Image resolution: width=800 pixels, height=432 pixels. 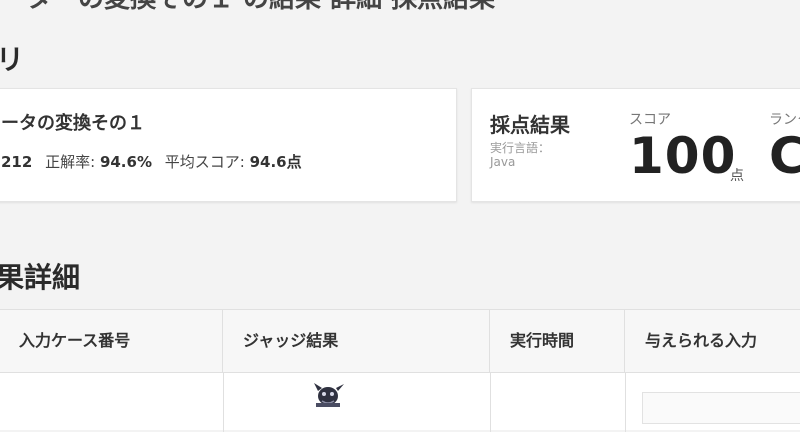 What do you see at coordinates (557, 341) in the screenshot?
I see `col-exec-time: 実行時間` at bounding box center [557, 341].